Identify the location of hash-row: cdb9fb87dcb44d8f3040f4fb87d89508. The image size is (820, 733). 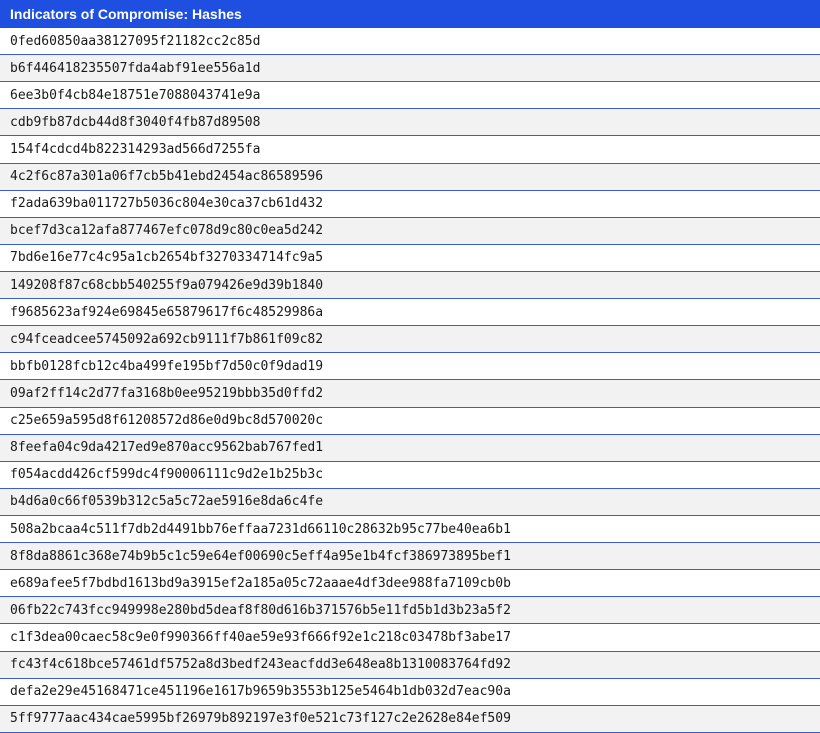
(410, 123).